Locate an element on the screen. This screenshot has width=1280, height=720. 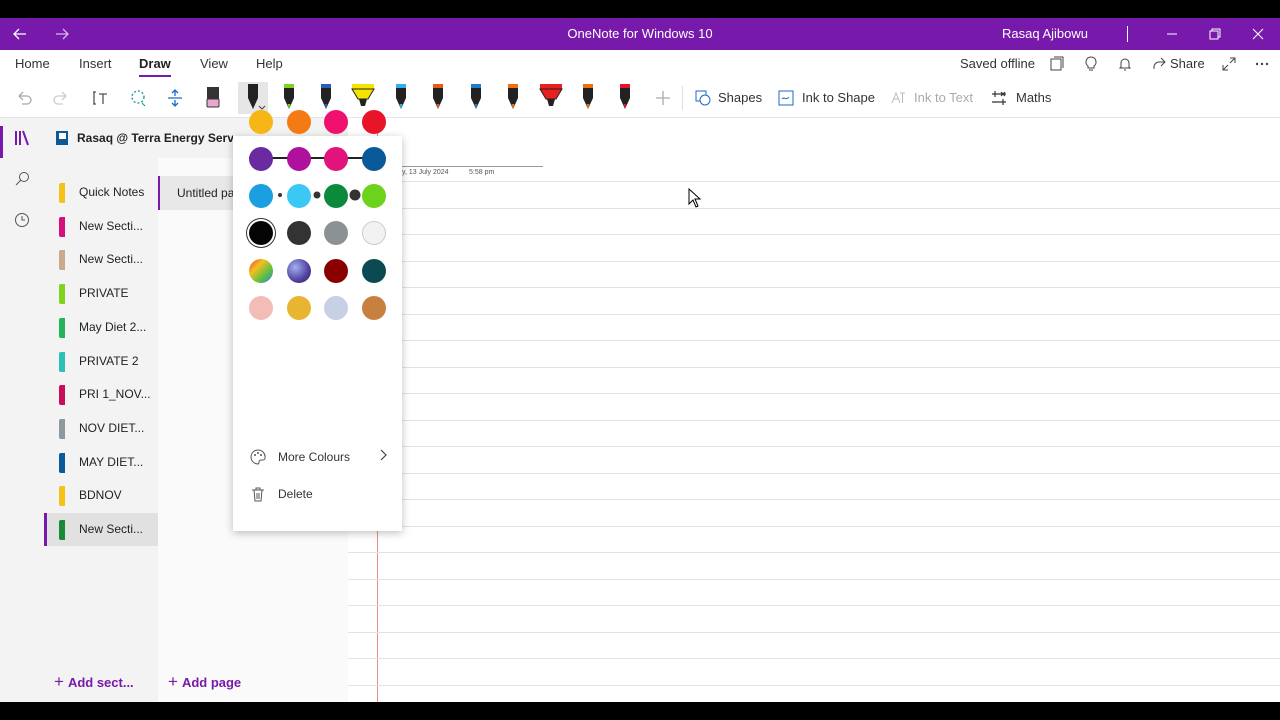
minimize-icon is located at coordinates (1172, 34).